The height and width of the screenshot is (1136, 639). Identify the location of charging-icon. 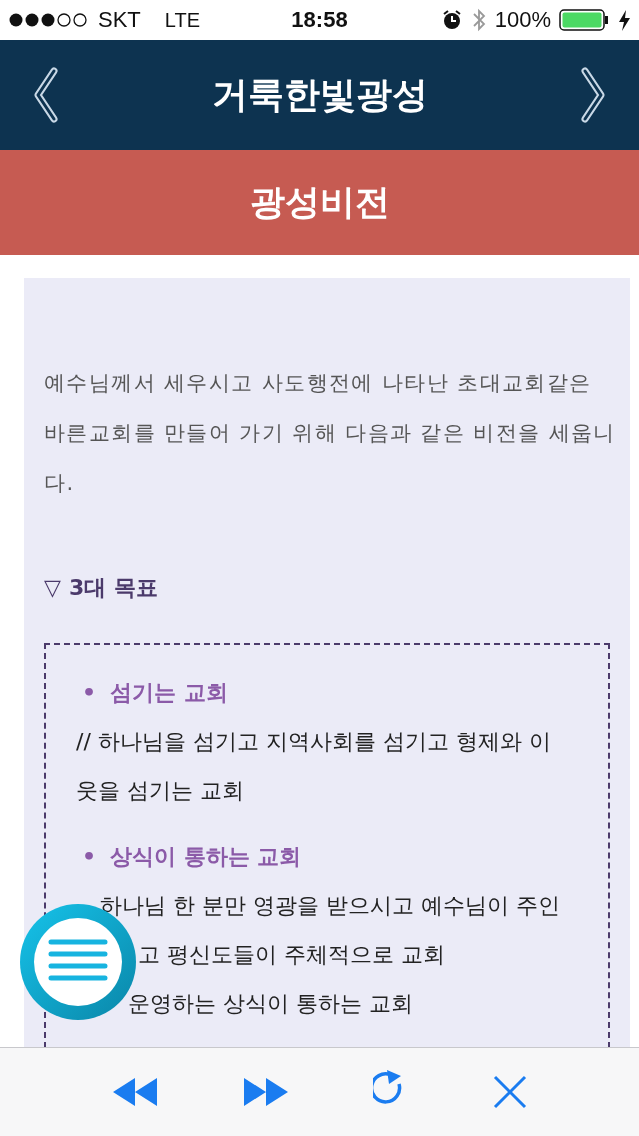
(624, 20).